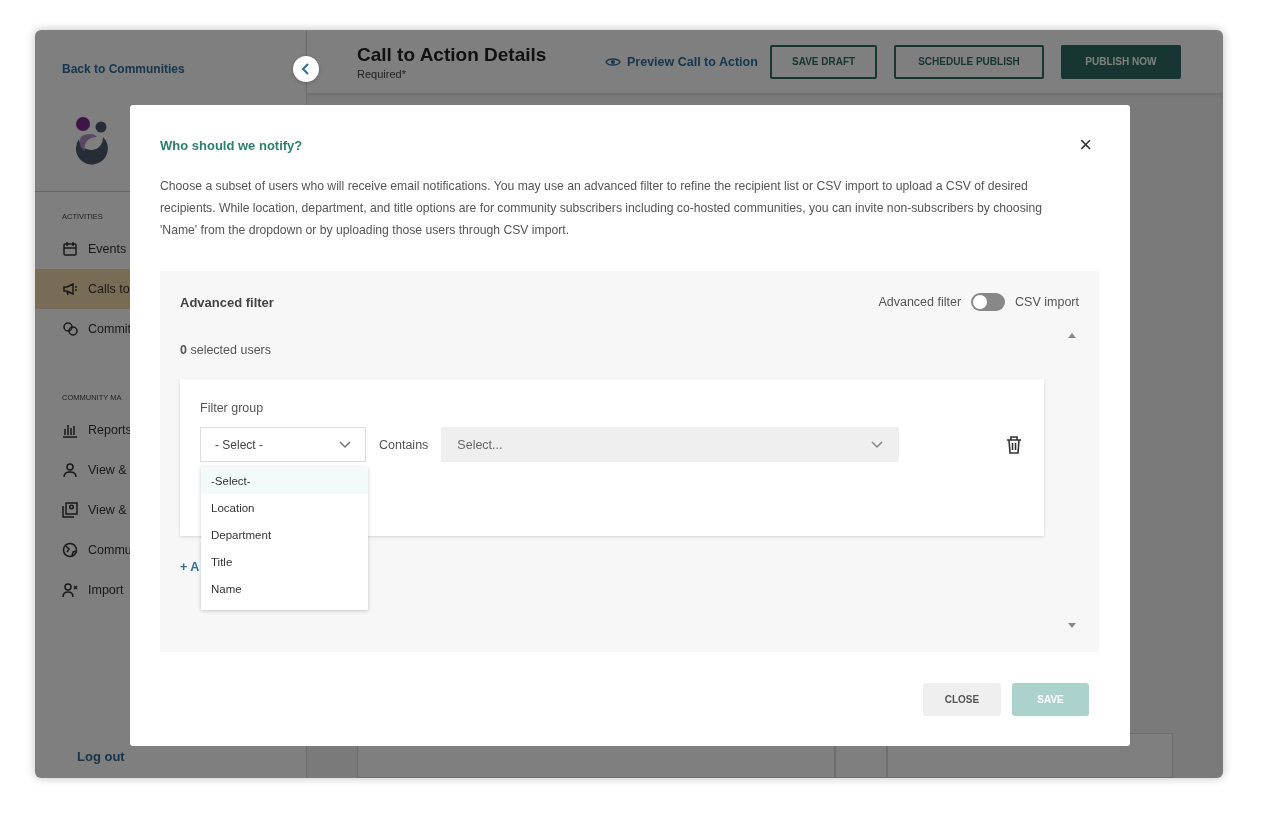  Describe the element at coordinates (452, 54) in the screenshot. I see `page-title: Call to Action Details` at that location.